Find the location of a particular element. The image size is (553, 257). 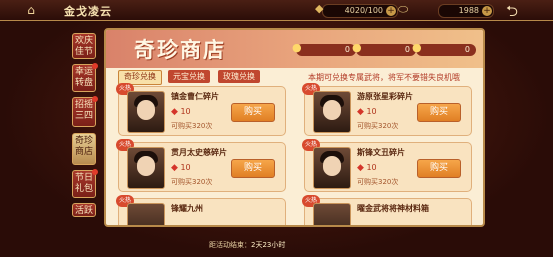

item-name: 贯月太史慈碎片 is located at coordinates (199, 152).